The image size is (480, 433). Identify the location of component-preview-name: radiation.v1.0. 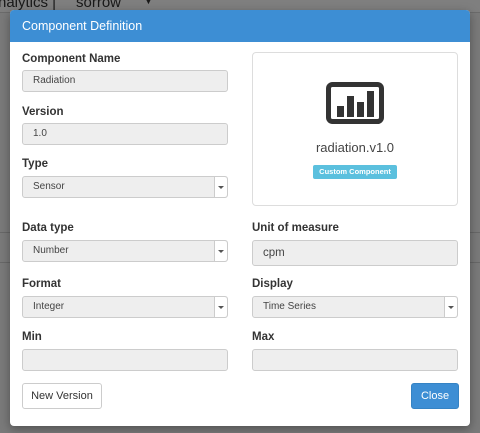
(355, 147).